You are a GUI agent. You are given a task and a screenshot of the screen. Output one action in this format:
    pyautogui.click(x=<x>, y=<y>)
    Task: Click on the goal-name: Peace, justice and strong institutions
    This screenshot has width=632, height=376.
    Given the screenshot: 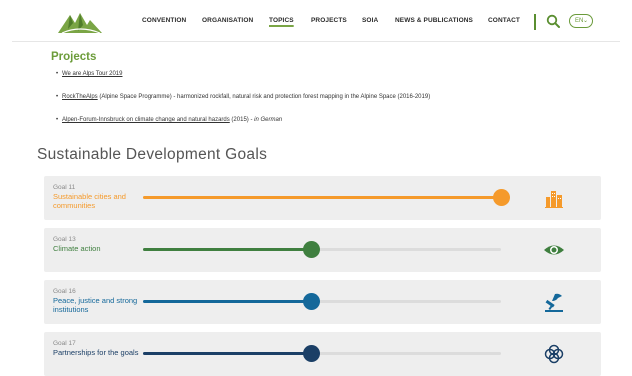 What is the action you would take?
    pyautogui.click(x=95, y=305)
    